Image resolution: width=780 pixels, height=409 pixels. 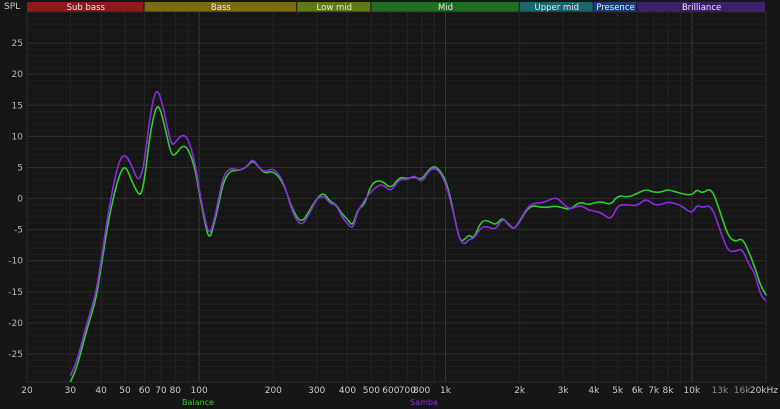 What do you see at coordinates (764, 391) in the screenshot?
I see `x-tick-label: 20kHz` at bounding box center [764, 391].